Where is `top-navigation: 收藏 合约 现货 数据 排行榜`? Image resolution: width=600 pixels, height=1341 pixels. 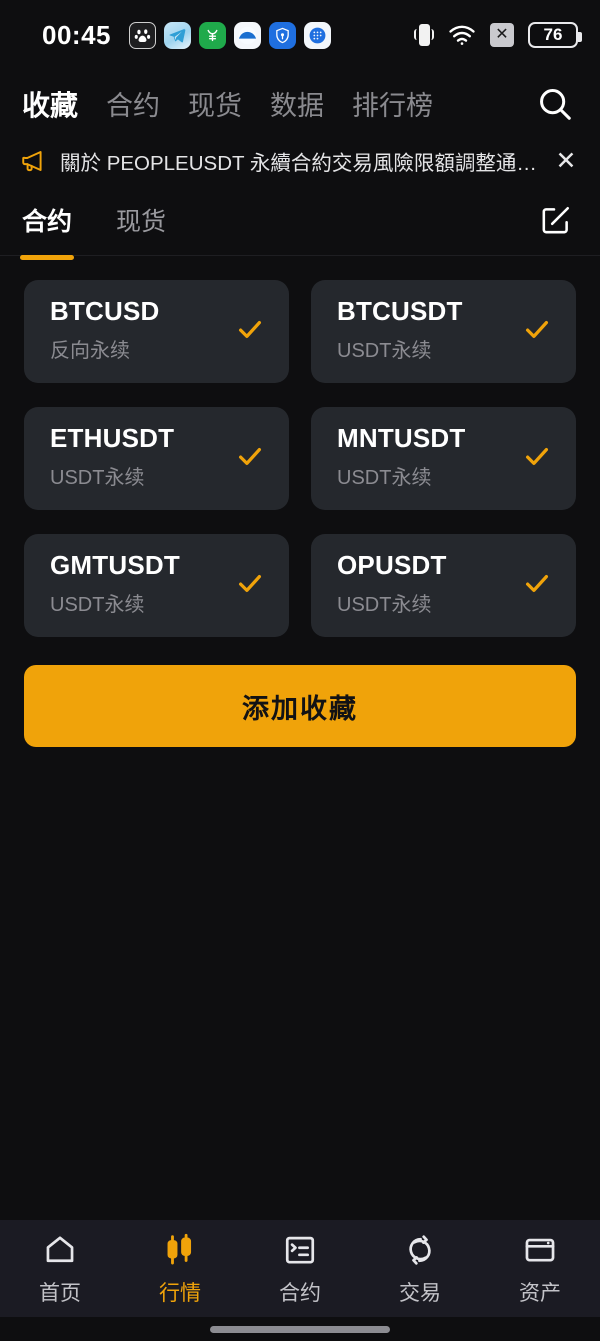
top-navigation: 收藏 合约 现货 数据 排行榜 is located at coordinates (300, 104).